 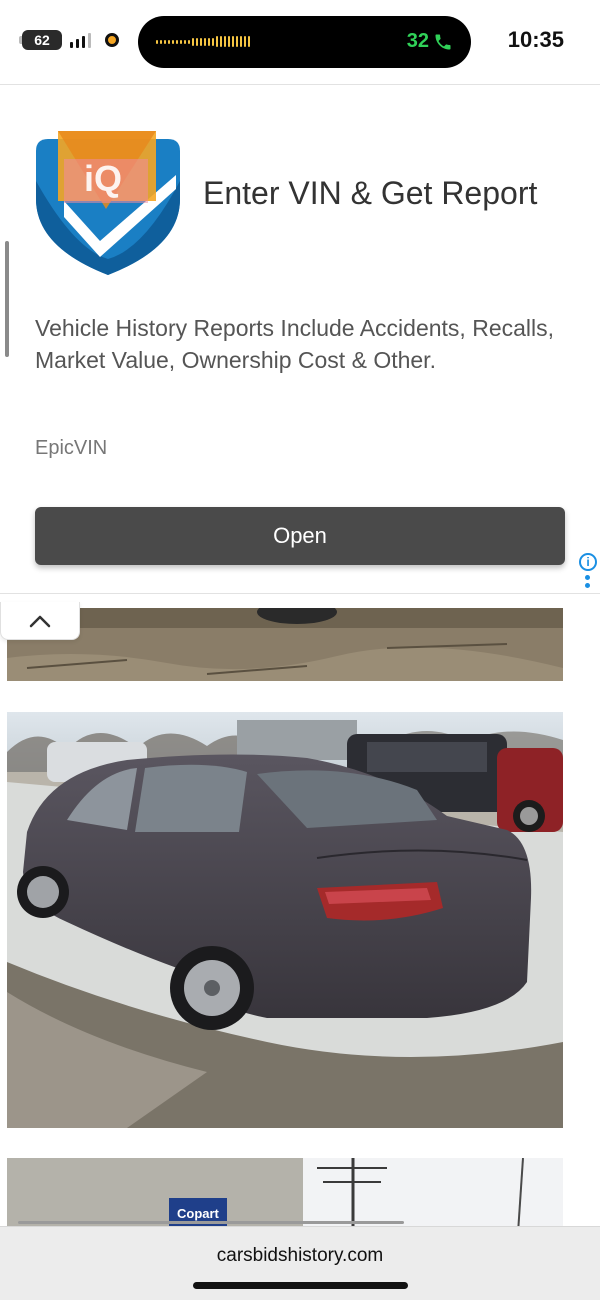 I want to click on recording-indicator-icon, so click(x=112, y=40).